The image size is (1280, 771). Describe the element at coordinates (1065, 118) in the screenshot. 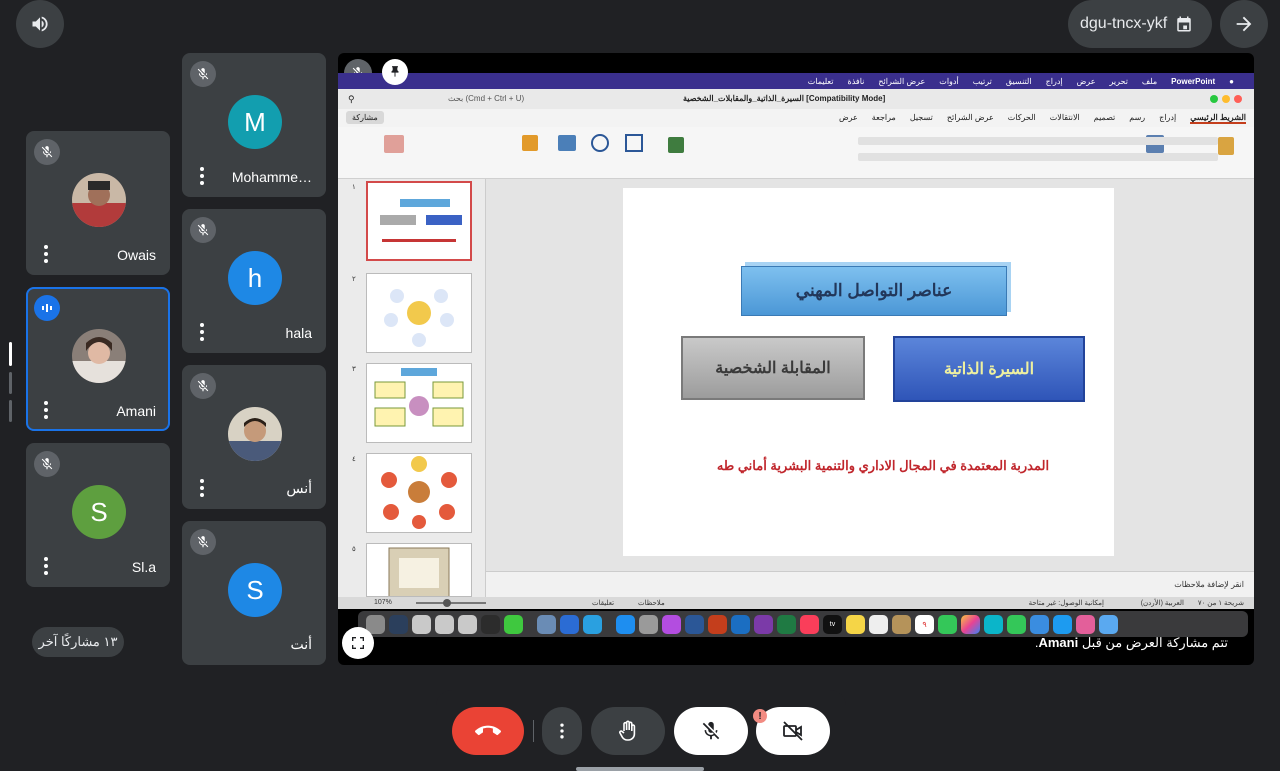

I see `tab-transitions: الانتقالات` at that location.